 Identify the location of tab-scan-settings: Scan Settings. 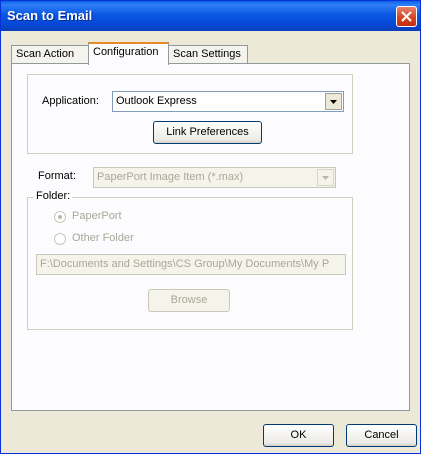
(208, 54).